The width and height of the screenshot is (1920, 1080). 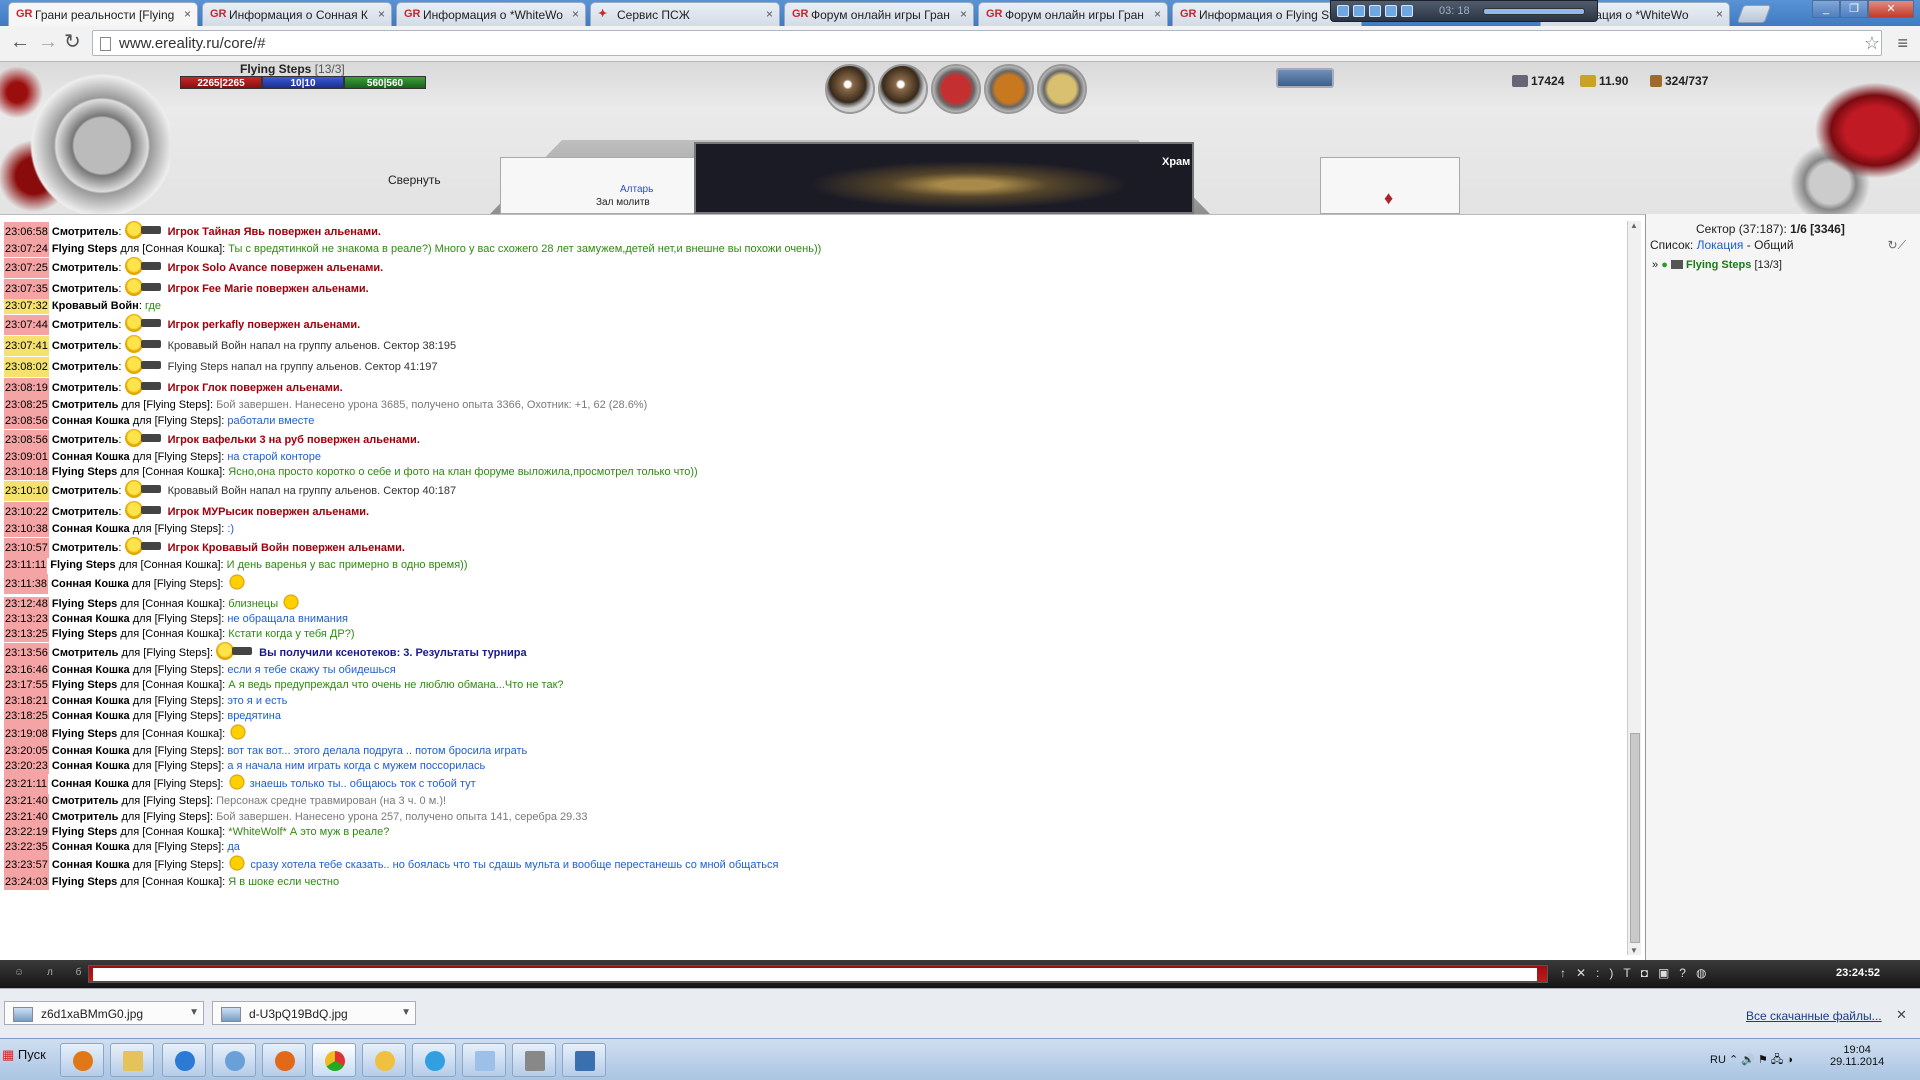 I want to click on stop-icon, so click(x=1375, y=11).